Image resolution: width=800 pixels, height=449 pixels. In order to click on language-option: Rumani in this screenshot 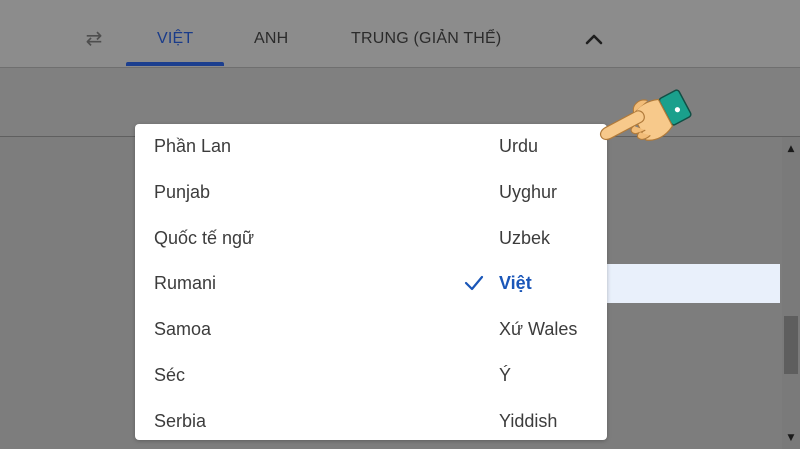, I will do `click(185, 283)`.